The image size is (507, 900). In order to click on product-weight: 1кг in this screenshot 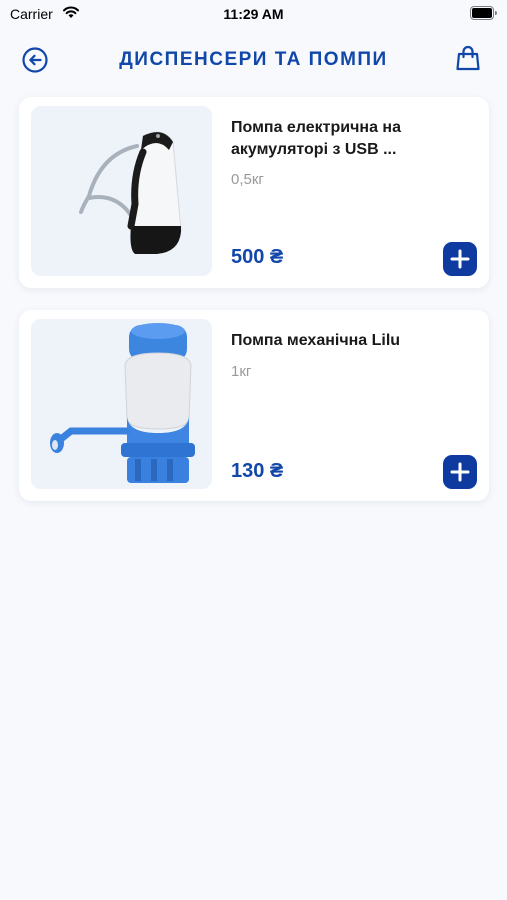, I will do `click(241, 371)`.